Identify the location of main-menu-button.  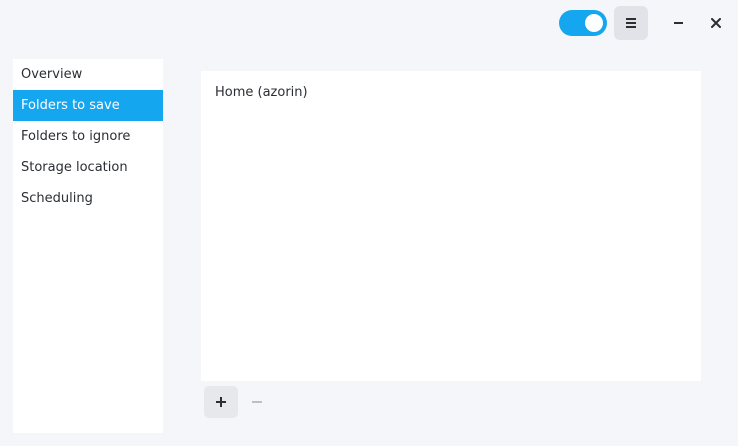
(631, 23).